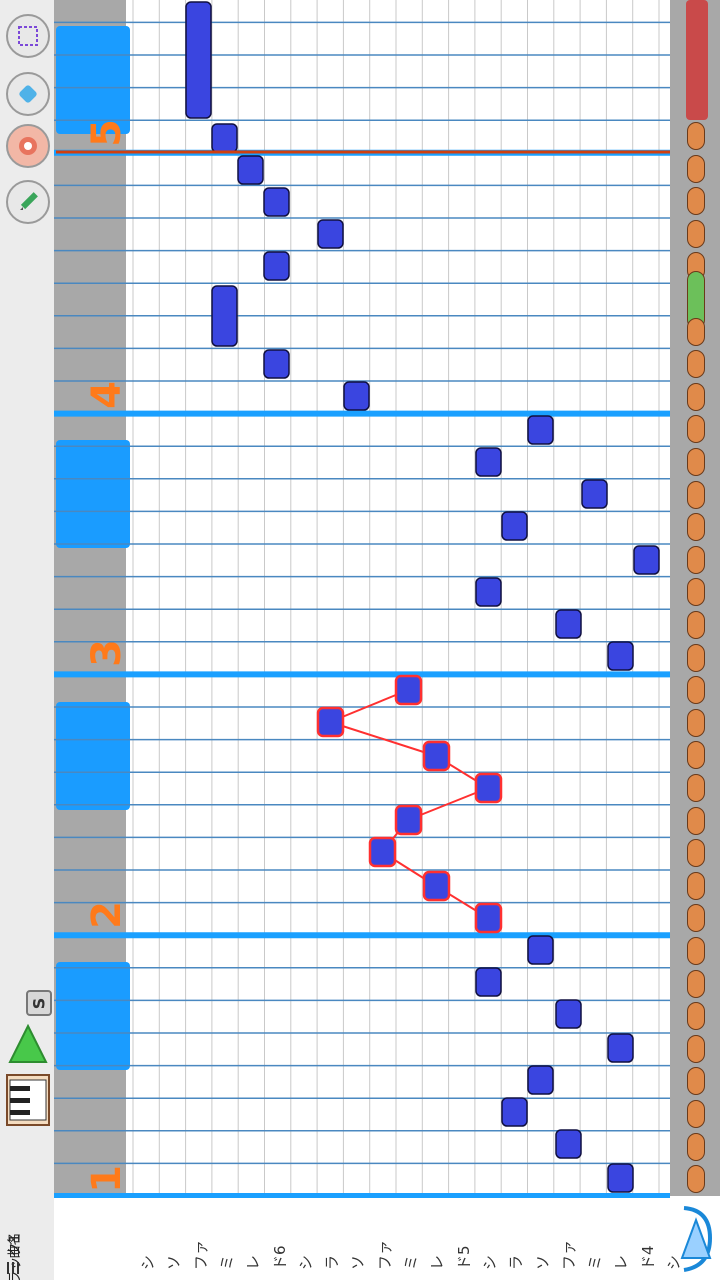 The width and height of the screenshot is (720, 1280). Describe the element at coordinates (697, 60) in the screenshot. I see `right-bar-red` at that location.